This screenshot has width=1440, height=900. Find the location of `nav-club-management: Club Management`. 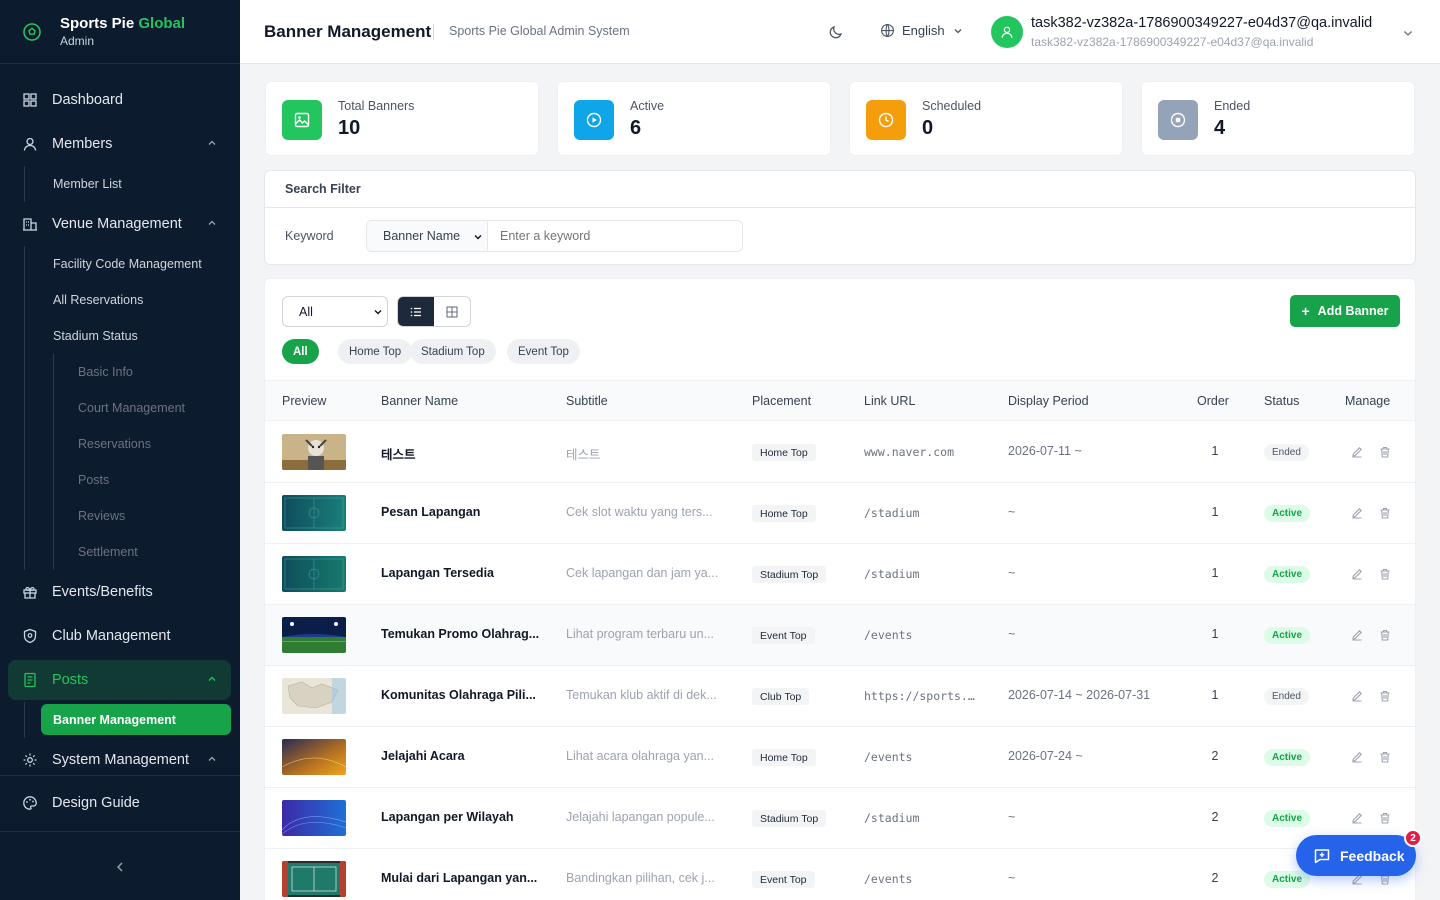

nav-club-management: Club Management is located at coordinates (119, 636).